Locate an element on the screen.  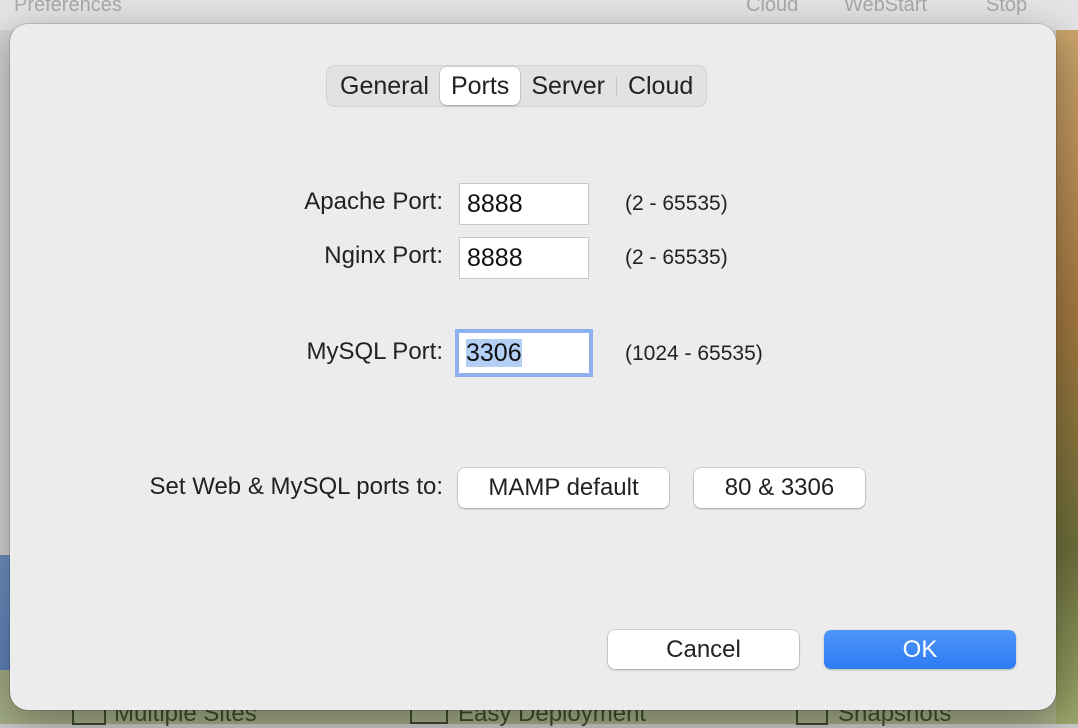
mamp-default-button: MAMP default is located at coordinates (563, 488).